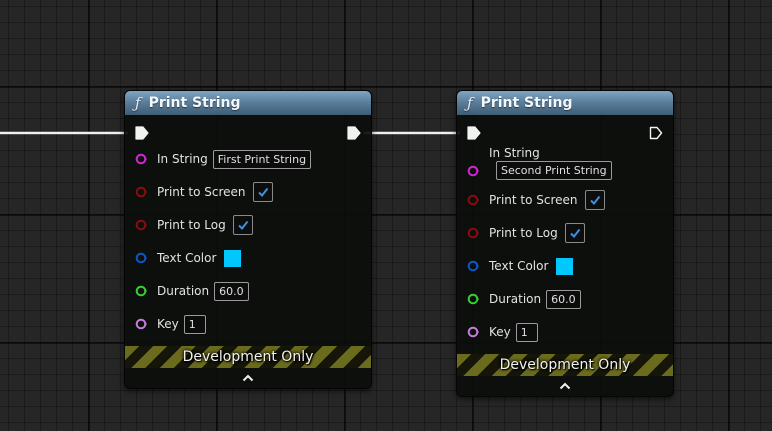  I want to click on exec-out-pin, so click(354, 133).